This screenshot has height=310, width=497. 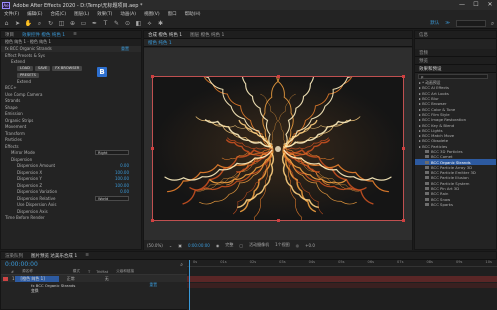 I want to click on resolution-dropdown: 完整, so click(x=229, y=245).